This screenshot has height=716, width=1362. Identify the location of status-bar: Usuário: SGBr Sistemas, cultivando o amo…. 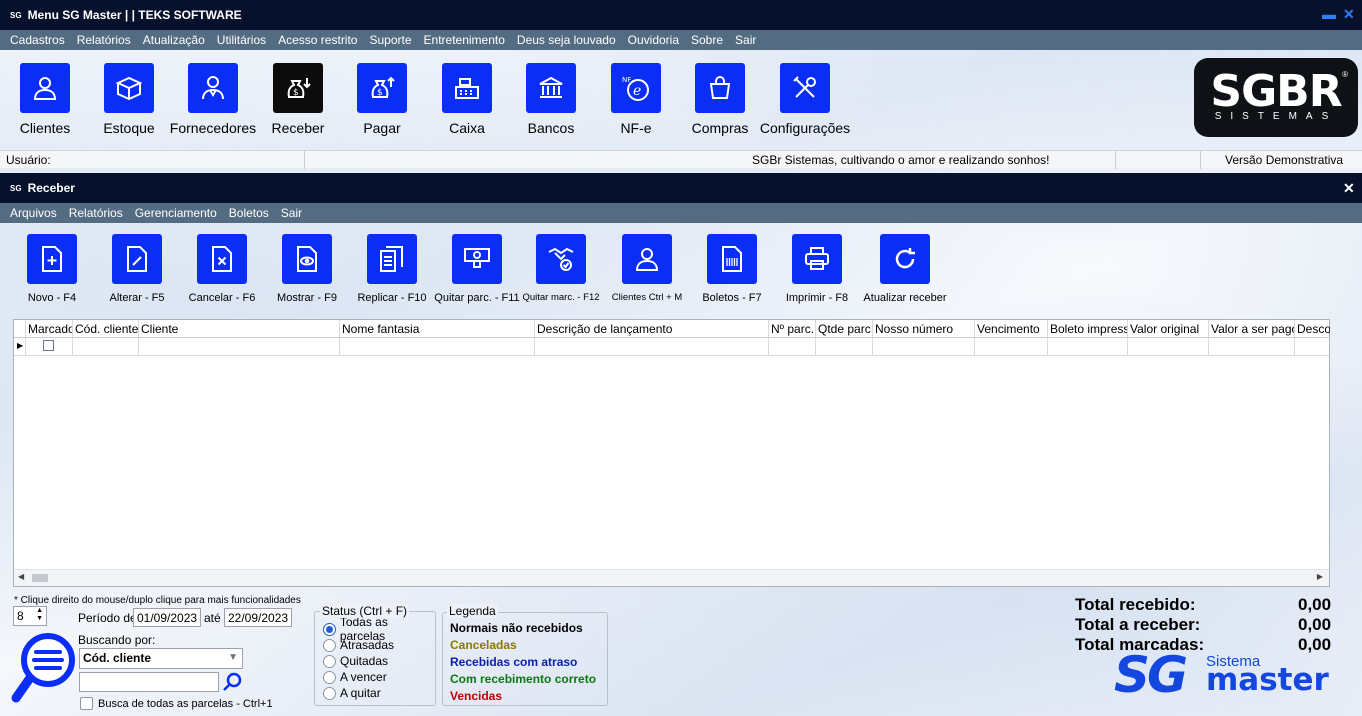
(681, 159).